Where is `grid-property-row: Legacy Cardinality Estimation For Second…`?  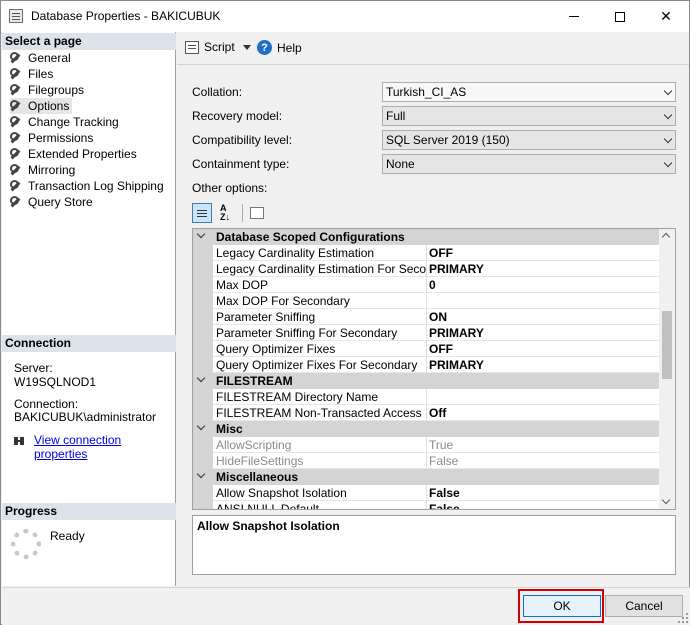 grid-property-row: Legacy Cardinality Estimation For Second… is located at coordinates (427, 269).